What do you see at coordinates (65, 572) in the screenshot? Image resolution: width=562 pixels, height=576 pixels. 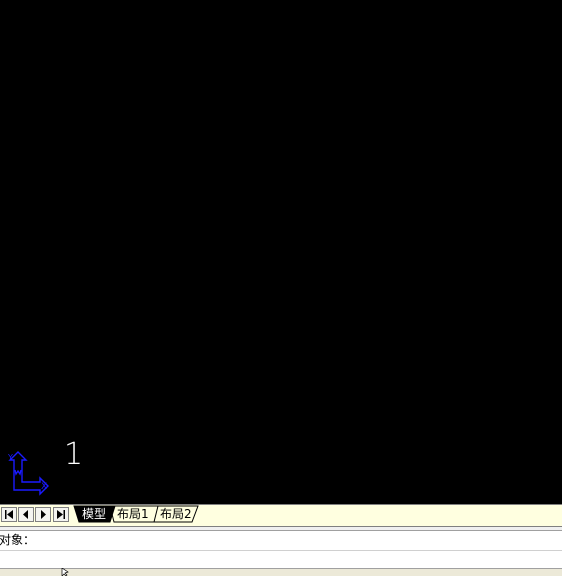 I see `mouse-cursor-icon` at bounding box center [65, 572].